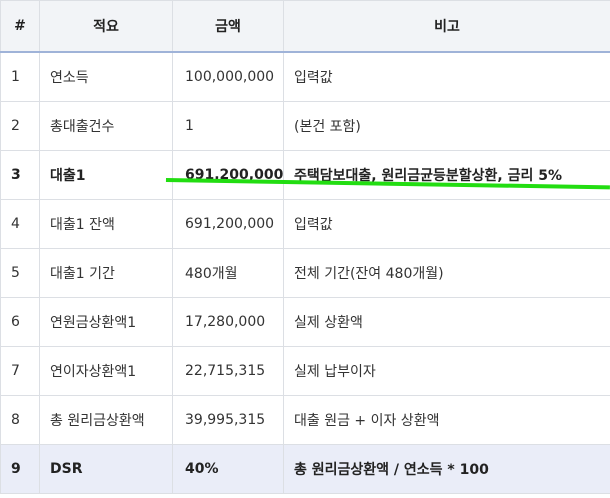 Image resolution: width=610 pixels, height=498 pixels. I want to click on row-item: 총 원리금상환액, so click(106, 419).